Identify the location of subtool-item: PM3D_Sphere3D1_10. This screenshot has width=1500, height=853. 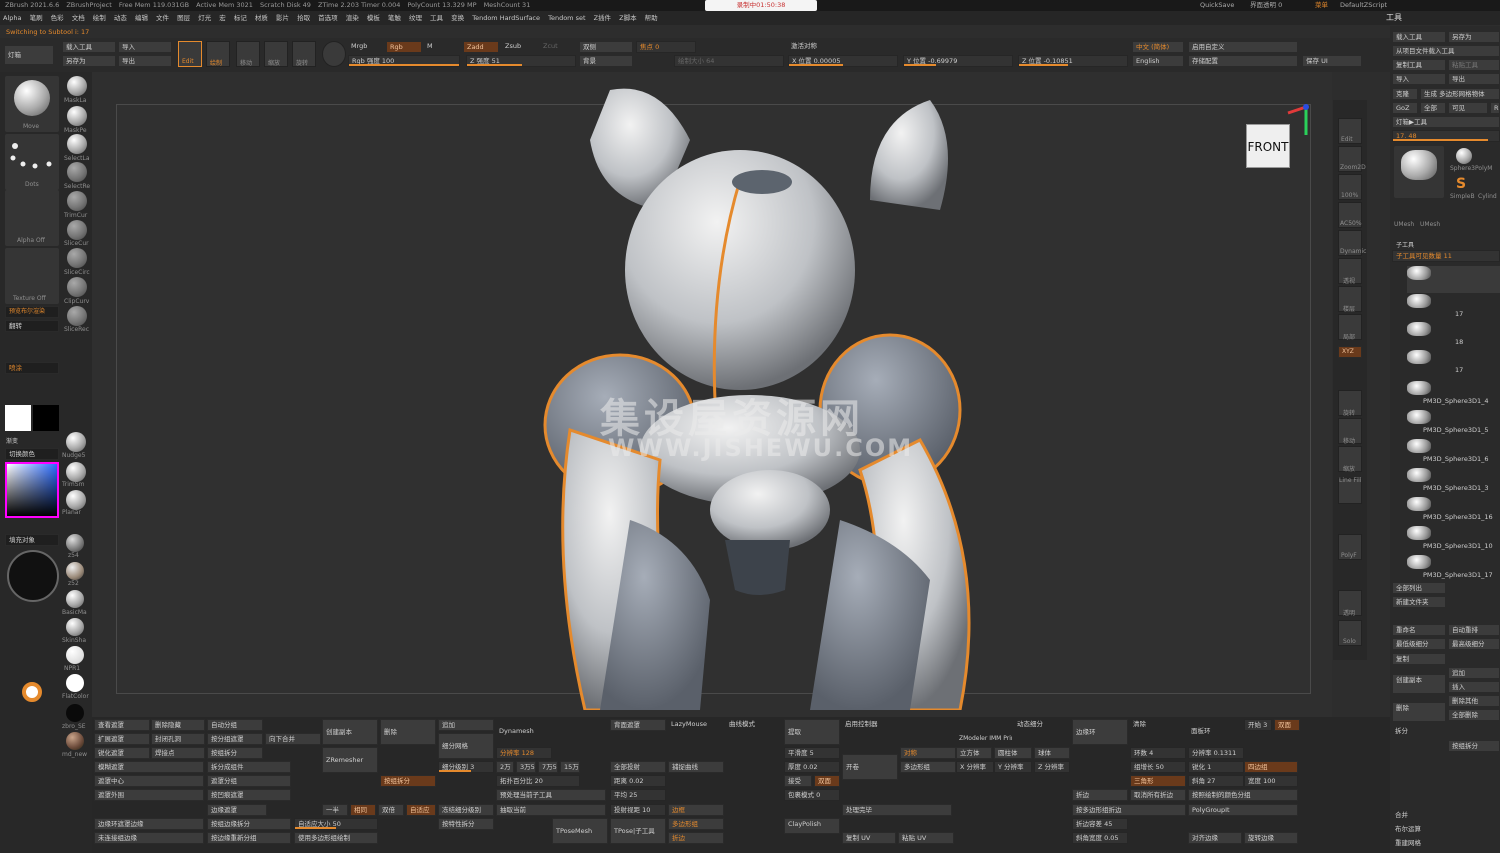
(1453, 539).